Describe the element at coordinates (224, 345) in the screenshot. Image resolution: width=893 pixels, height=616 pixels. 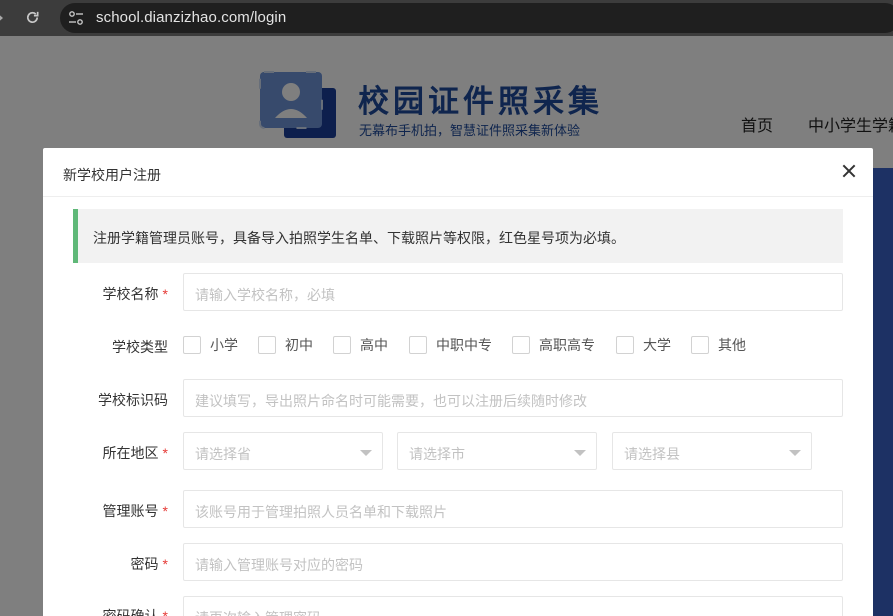
I see `checkbox-label: 小学` at that location.